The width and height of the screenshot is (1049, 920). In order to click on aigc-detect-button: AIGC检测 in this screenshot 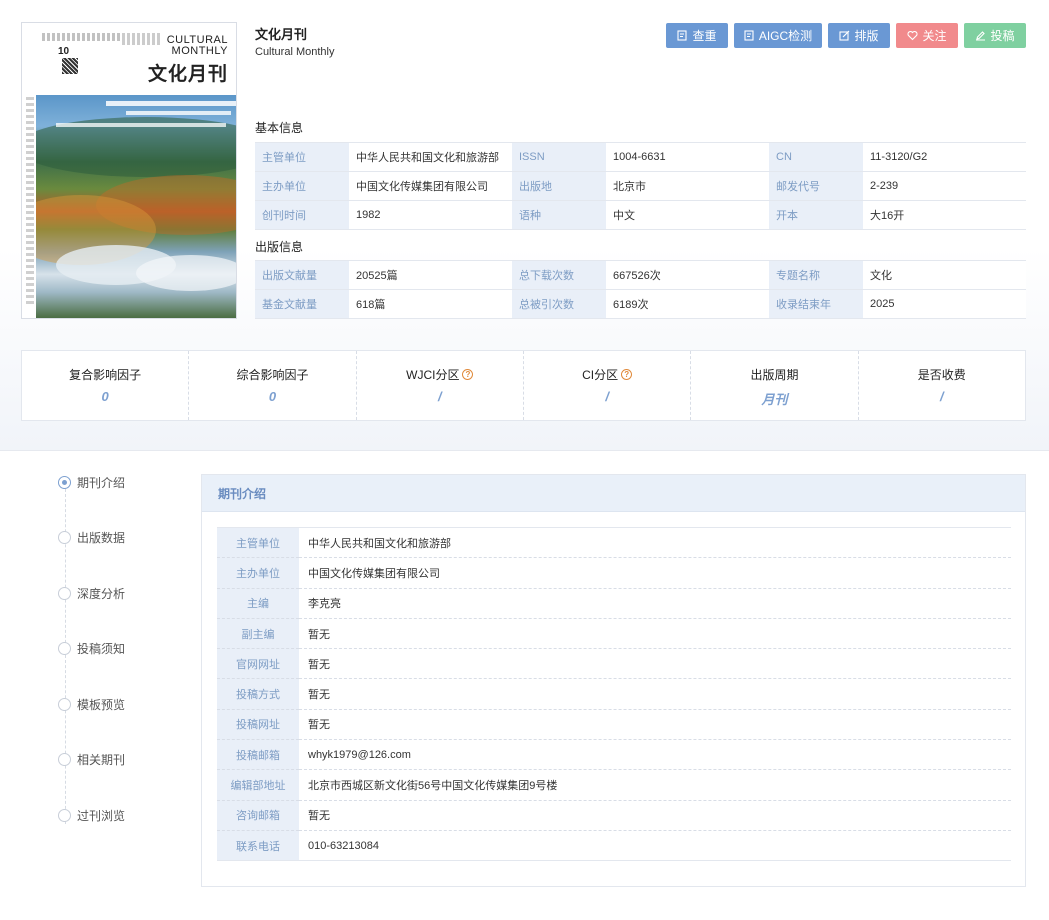, I will do `click(778, 35)`.